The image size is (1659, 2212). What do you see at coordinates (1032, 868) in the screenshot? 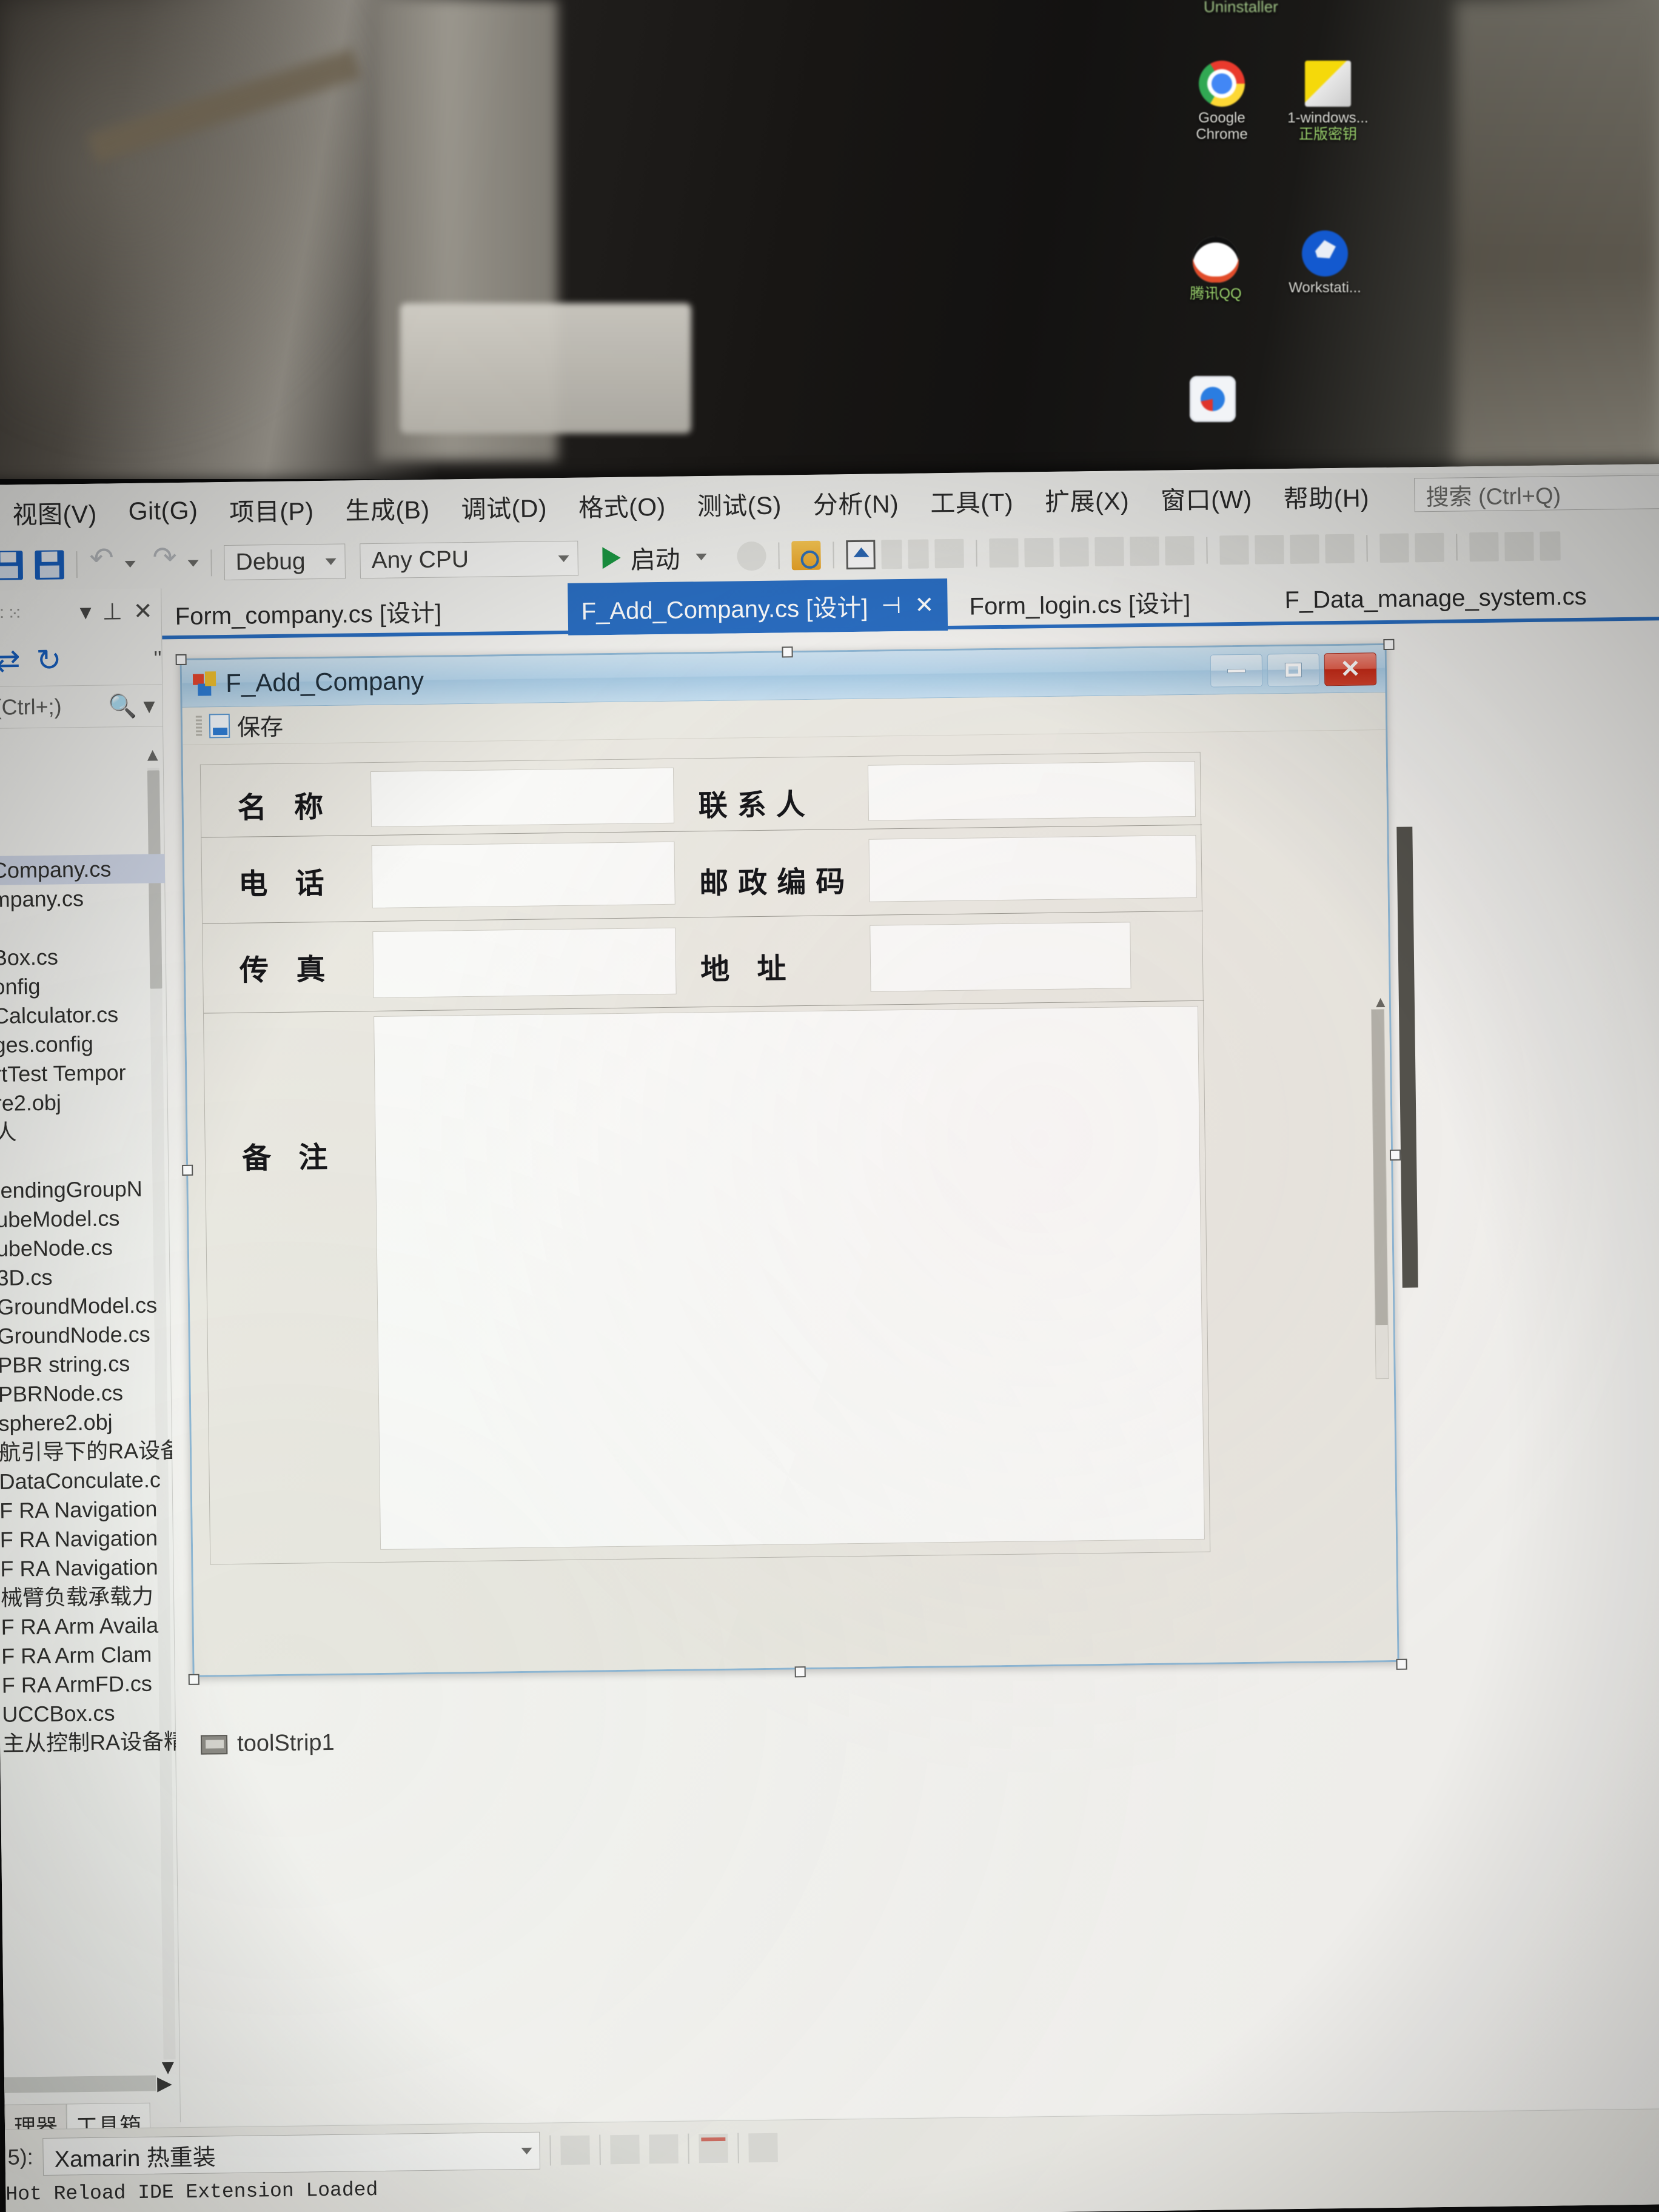
I see `textbox-postcode` at bounding box center [1032, 868].